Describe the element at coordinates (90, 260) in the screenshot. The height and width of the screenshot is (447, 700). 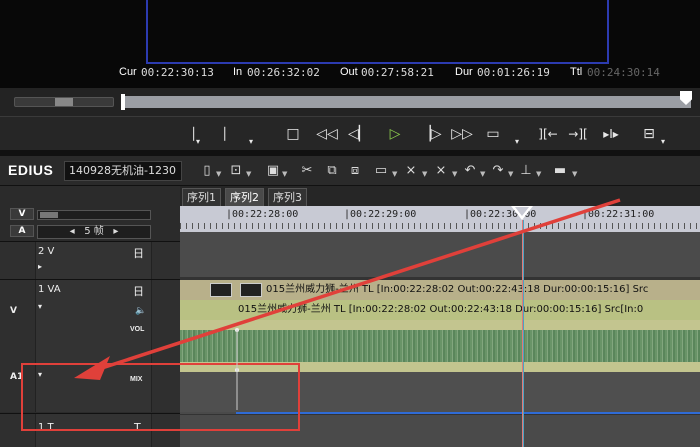
I see `track-header-2v: 2 V 日 ▸` at that location.